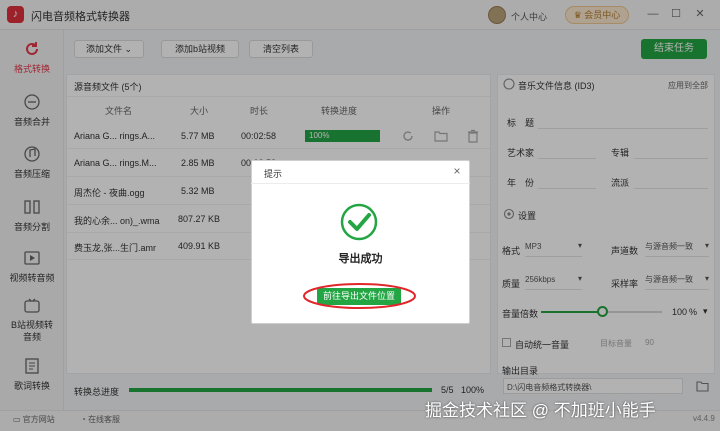 This screenshot has height=431, width=720. What do you see at coordinates (540, 410) in the screenshot?
I see `watermark: 掘金技术社区 @ 不加班小能手` at bounding box center [540, 410].